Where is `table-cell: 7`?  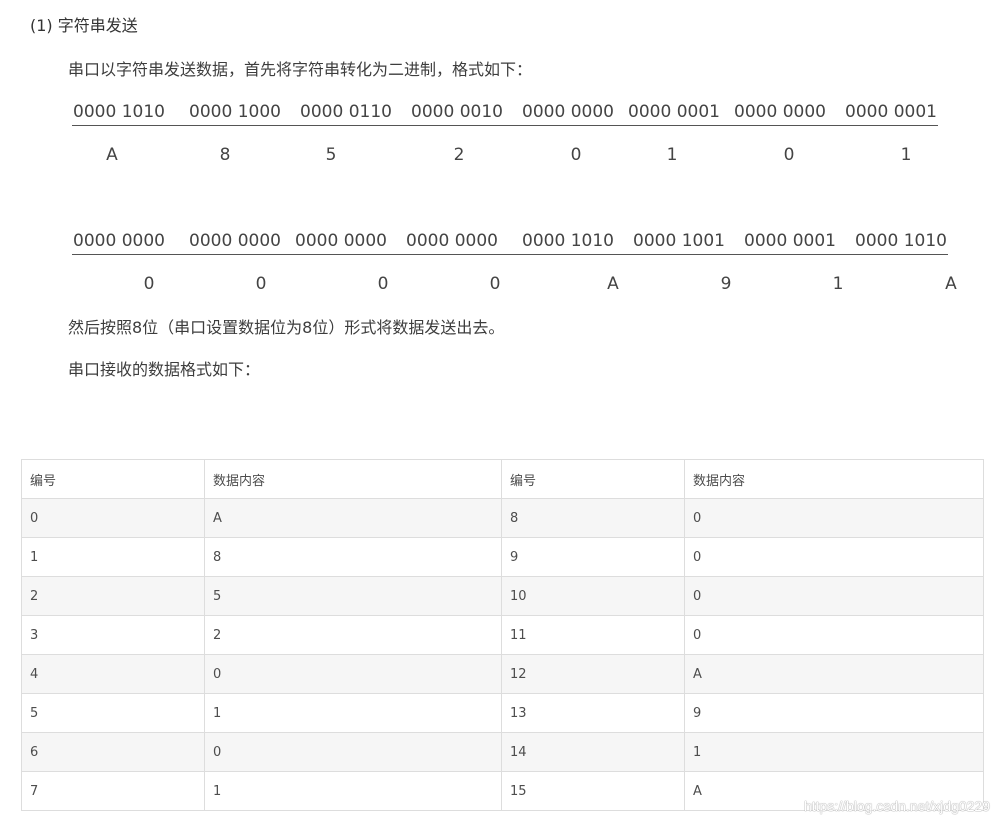 table-cell: 7 is located at coordinates (113, 791).